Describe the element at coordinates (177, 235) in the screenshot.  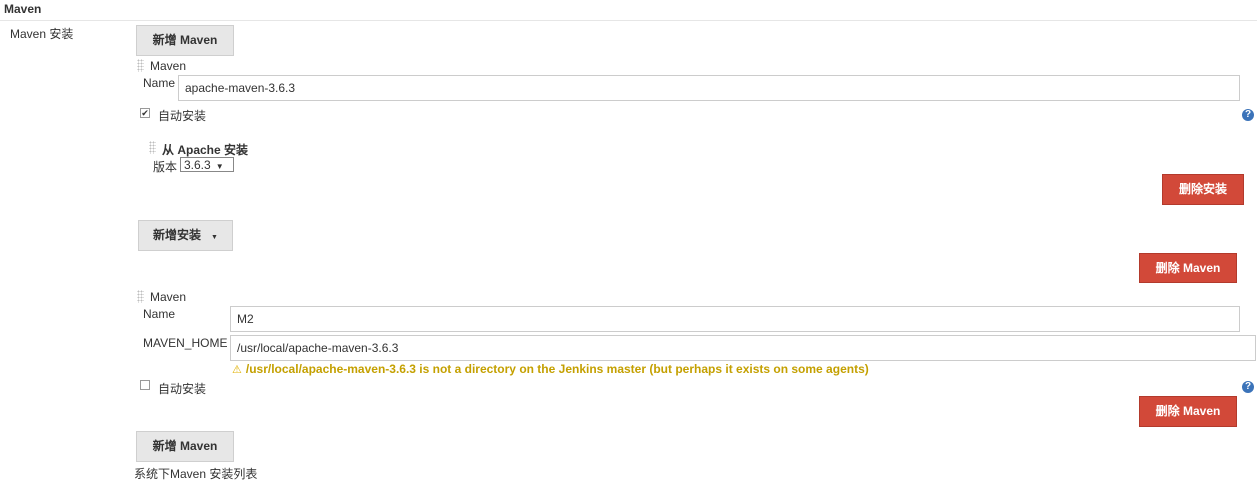
I see `add-installer-label: 新增安装` at that location.